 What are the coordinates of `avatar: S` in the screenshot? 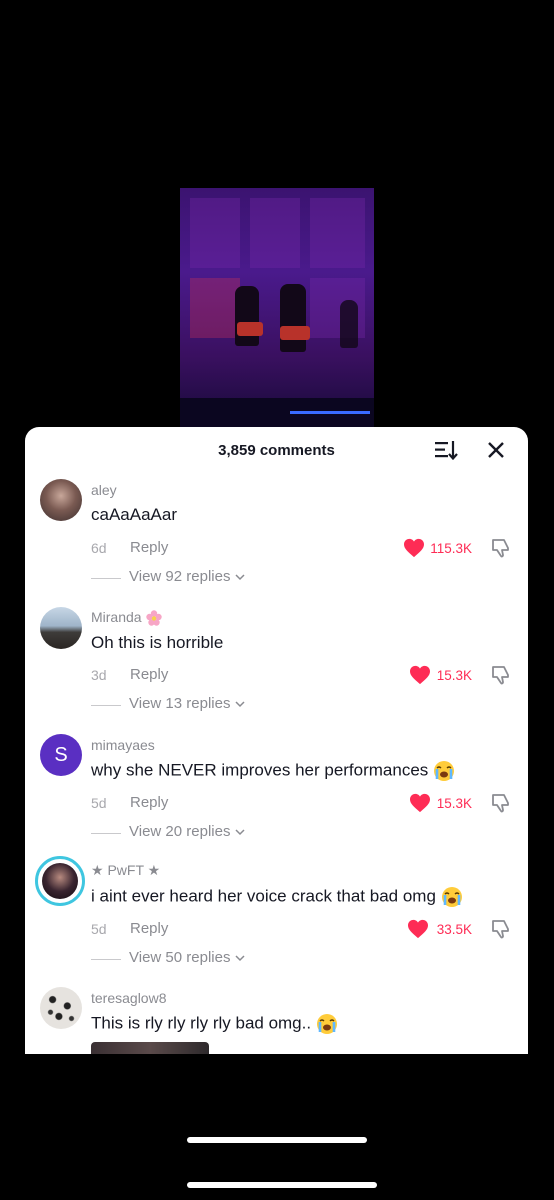 It's located at (61, 755).